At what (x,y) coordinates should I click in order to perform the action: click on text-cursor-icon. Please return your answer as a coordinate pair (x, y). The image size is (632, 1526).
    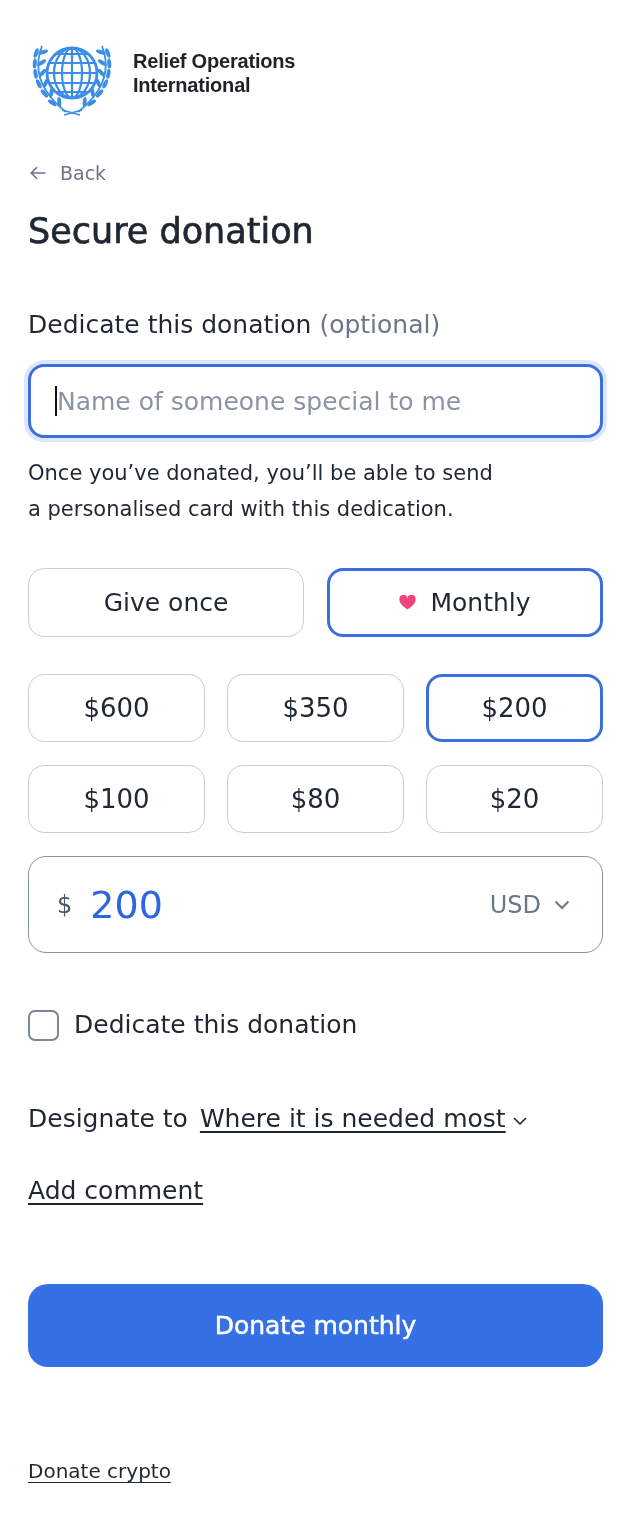
    Looking at the image, I should click on (56, 401).